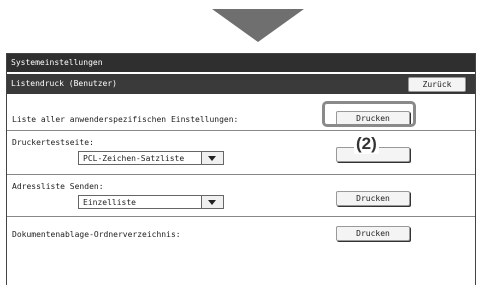 The image size is (479, 285). I want to click on row-label-printer-test-page: Druckertestseite:, so click(53, 142).